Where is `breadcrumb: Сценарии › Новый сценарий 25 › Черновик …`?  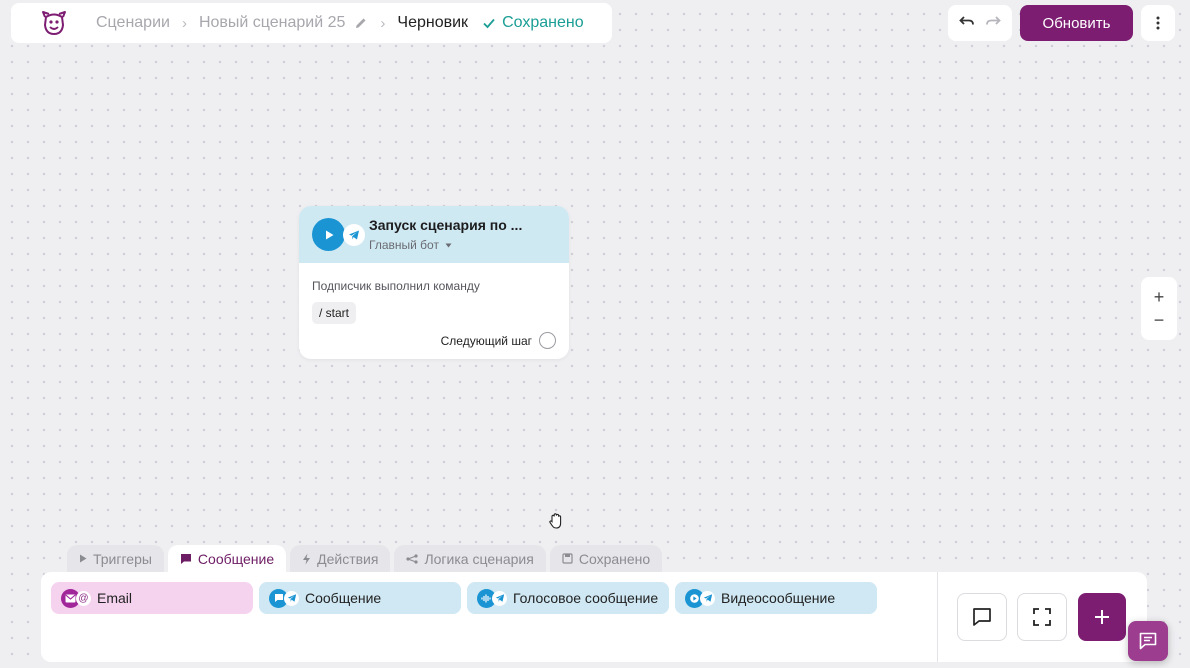
breadcrumb: Сценарии › Новый сценарий 25 › Черновик … is located at coordinates (340, 23).